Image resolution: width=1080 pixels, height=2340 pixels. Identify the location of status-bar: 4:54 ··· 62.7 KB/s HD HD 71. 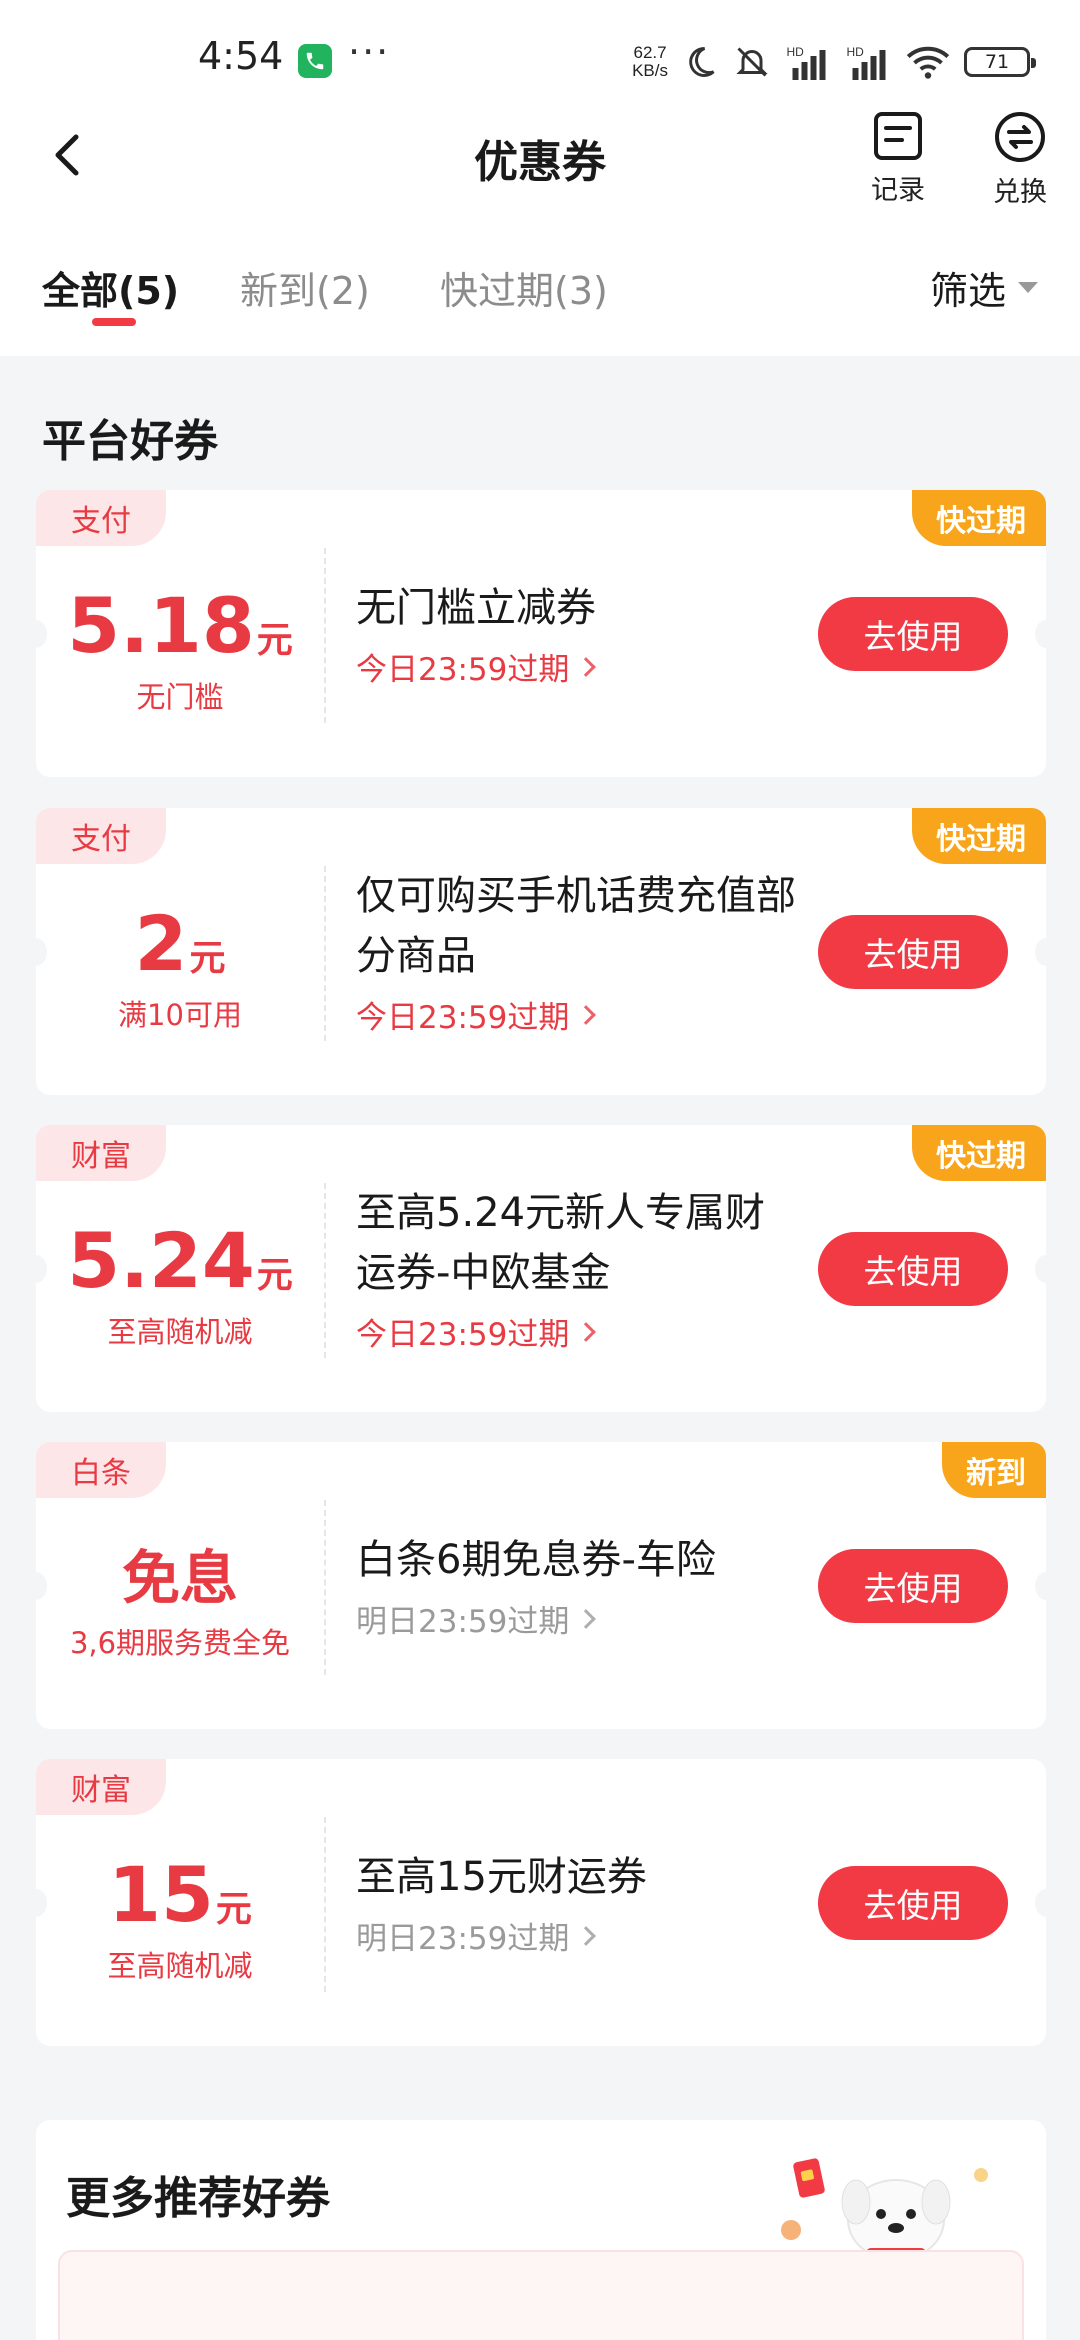
(540, 50).